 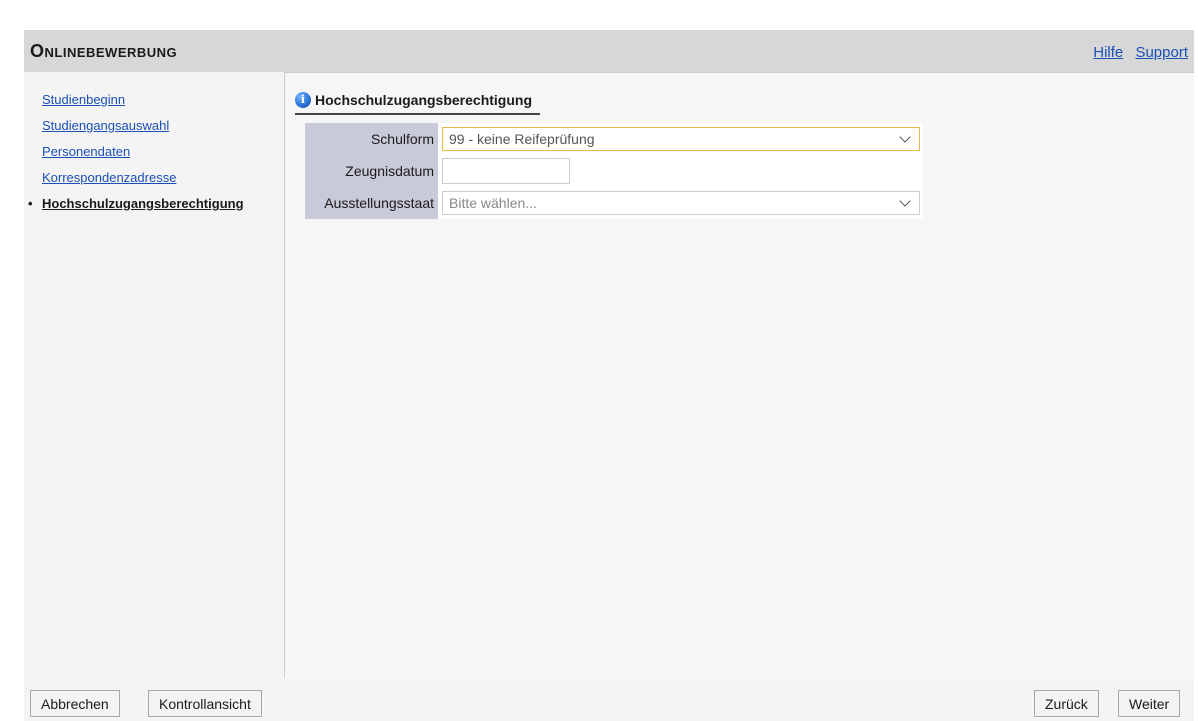 I want to click on zeugnisdatum-label: Zeugnisdatum, so click(x=371, y=171).